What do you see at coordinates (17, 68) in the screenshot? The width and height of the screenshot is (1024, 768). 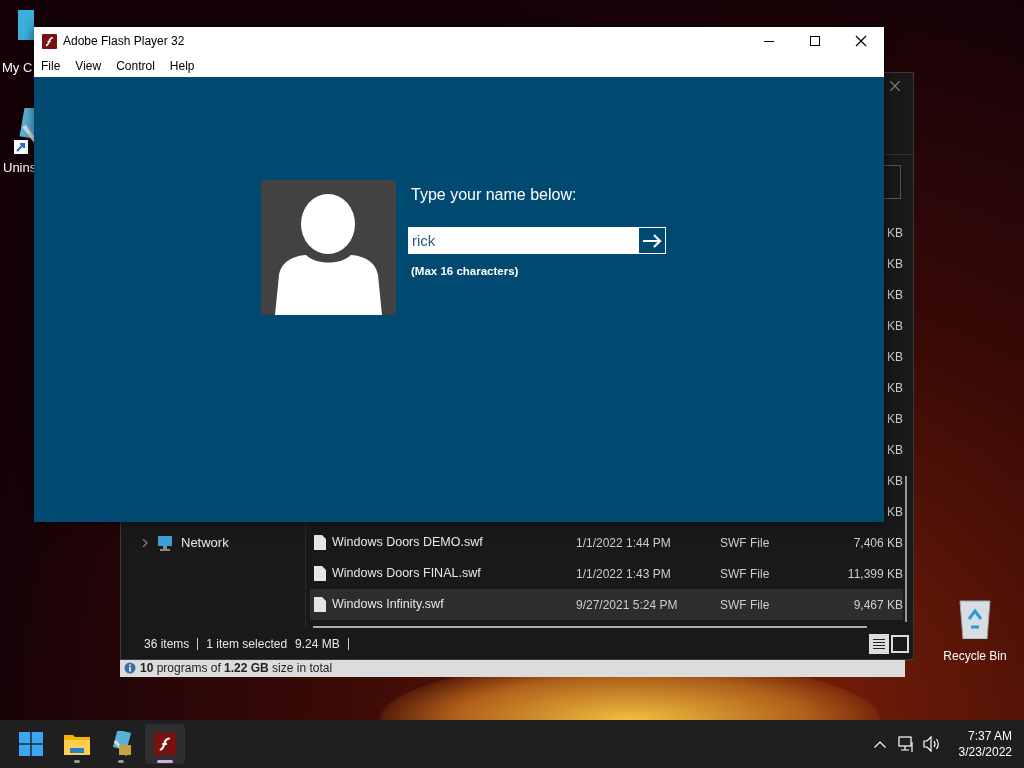 I see `desktop-icon-label: My C` at bounding box center [17, 68].